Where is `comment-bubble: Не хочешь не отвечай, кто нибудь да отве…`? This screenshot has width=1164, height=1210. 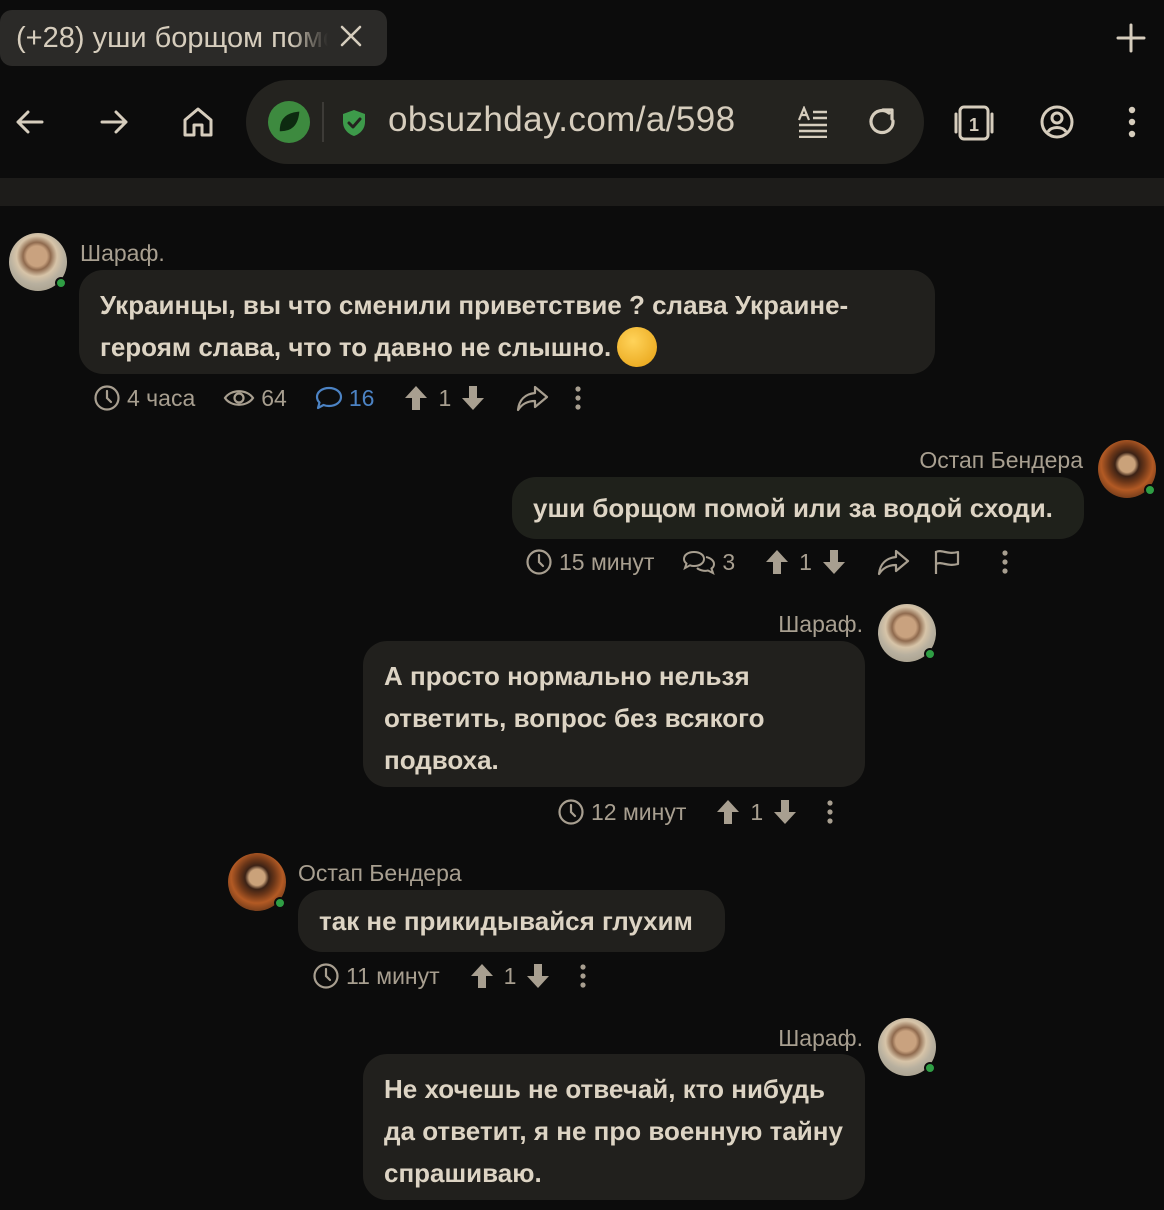 comment-bubble: Не хочешь не отвечай, кто нибудь да отве… is located at coordinates (614, 1127).